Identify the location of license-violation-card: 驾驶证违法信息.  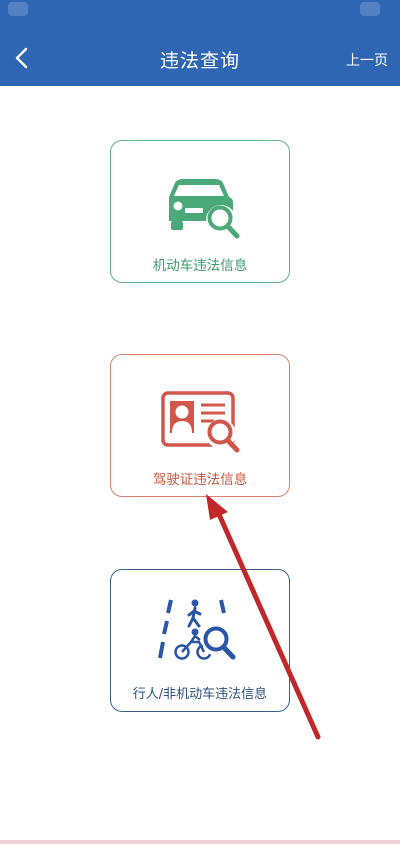
(200, 425).